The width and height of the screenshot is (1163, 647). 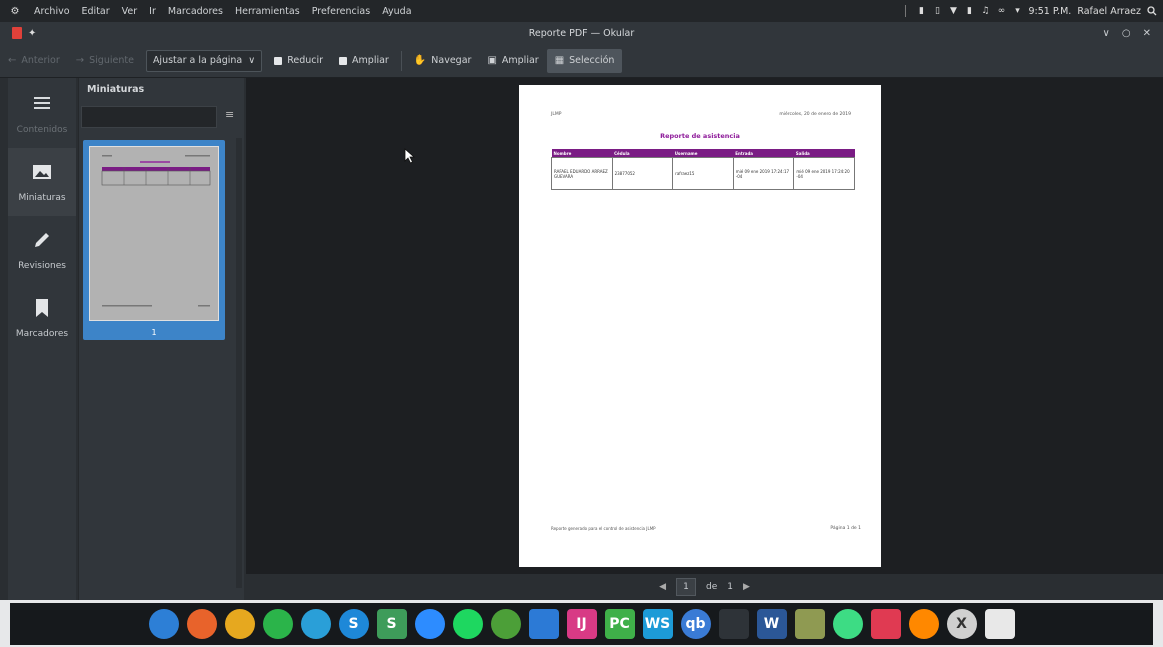 What do you see at coordinates (556, 114) in the screenshot?
I see `page-header-left: JLMP` at bounding box center [556, 114].